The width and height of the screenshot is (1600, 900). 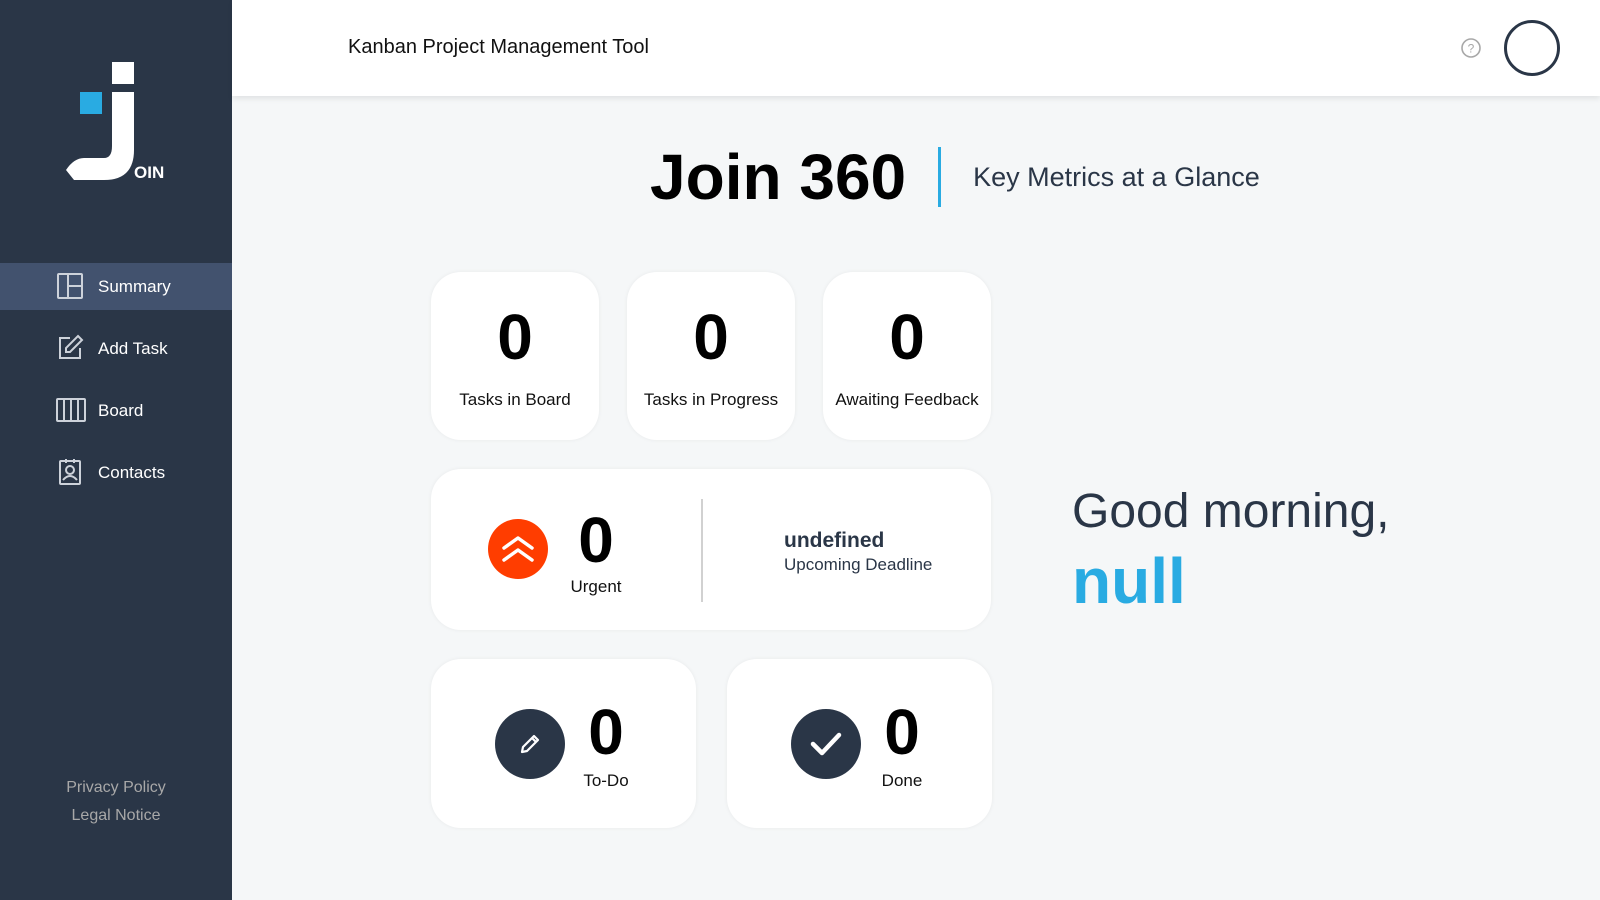 I want to click on summary-icon, so click(x=71, y=287).